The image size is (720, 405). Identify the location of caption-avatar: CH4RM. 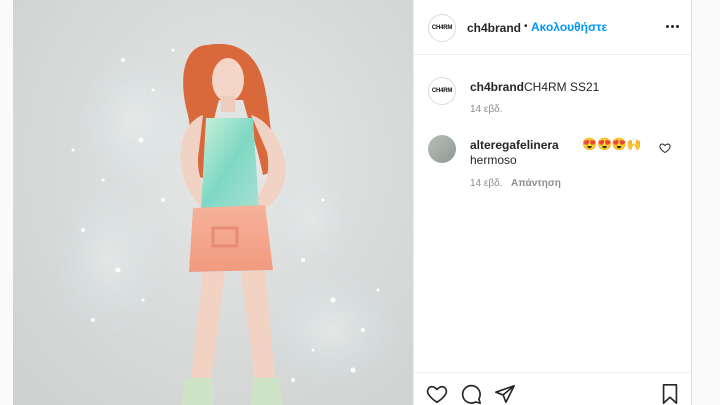
(442, 91).